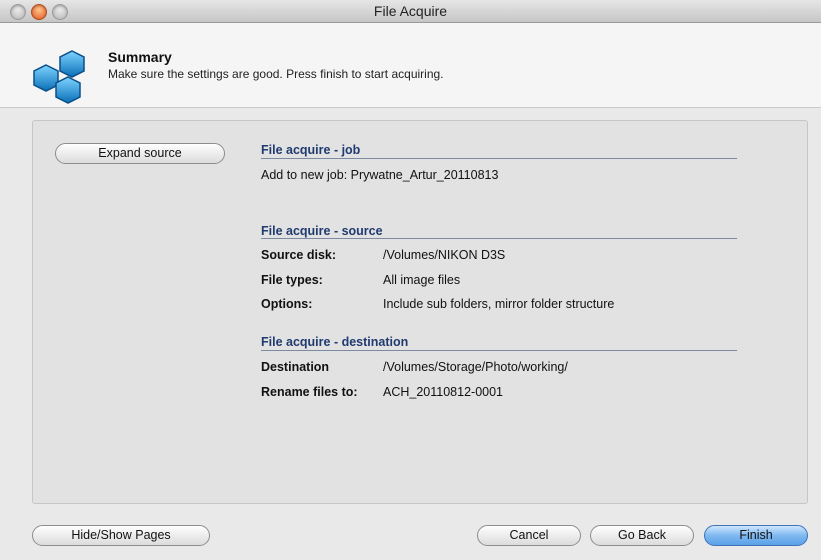 The height and width of the screenshot is (560, 821). What do you see at coordinates (322, 231) in the screenshot?
I see `source-section-title: File acquire - source` at bounding box center [322, 231].